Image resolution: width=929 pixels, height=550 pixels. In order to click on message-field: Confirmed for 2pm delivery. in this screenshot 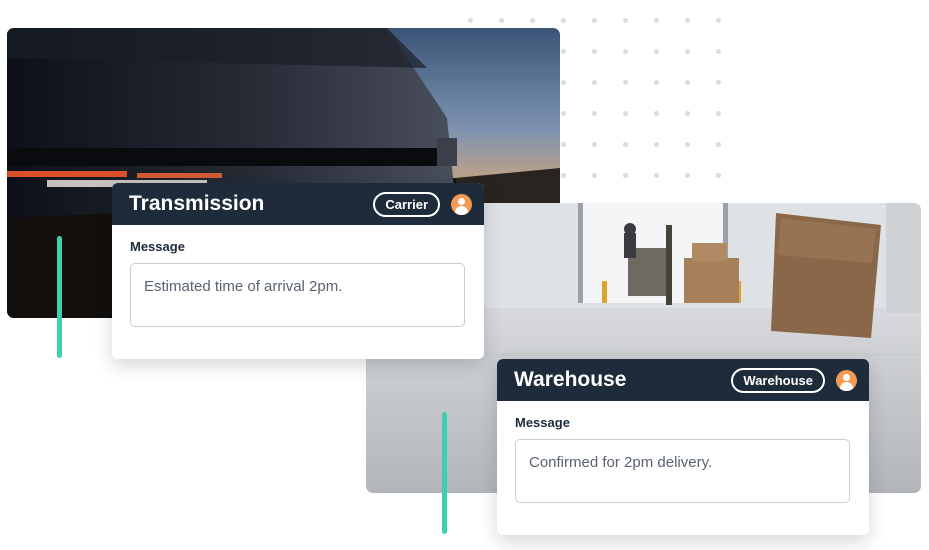, I will do `click(682, 471)`.